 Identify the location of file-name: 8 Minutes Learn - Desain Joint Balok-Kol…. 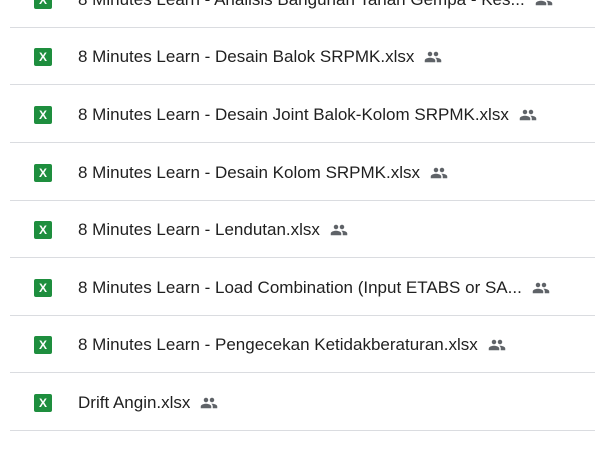
(293, 114).